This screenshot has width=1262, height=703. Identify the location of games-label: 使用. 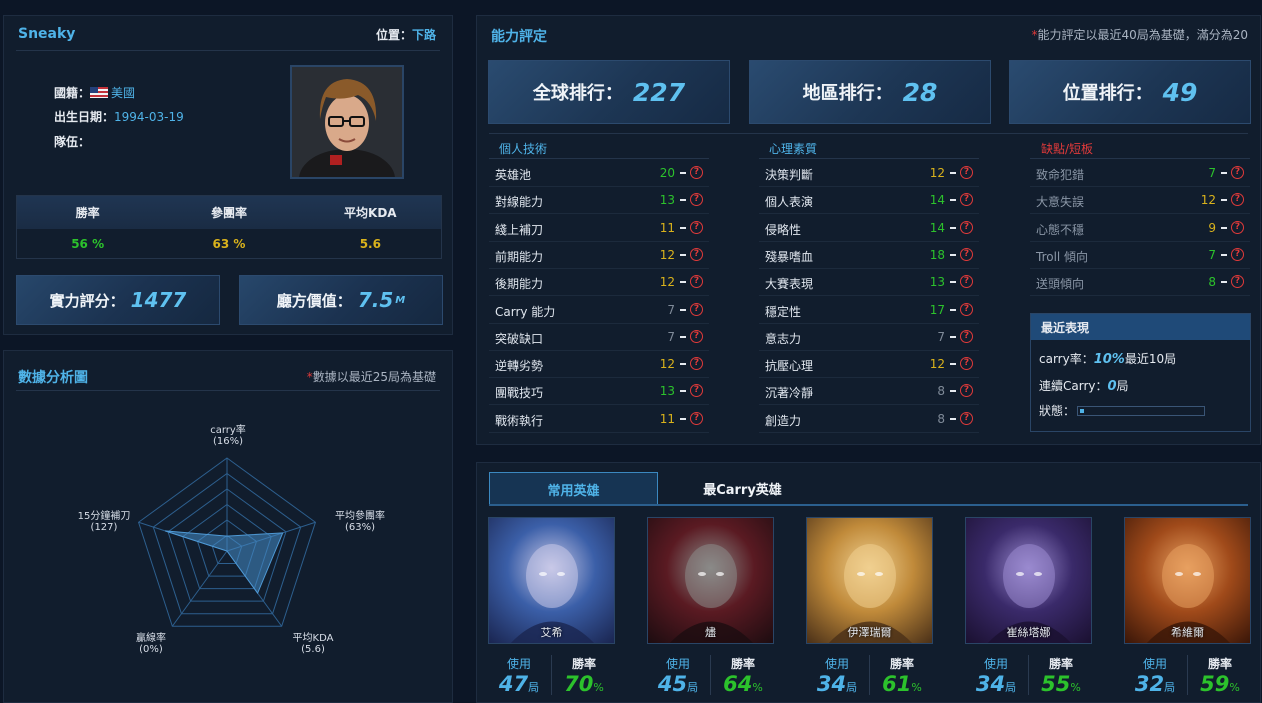
(518, 664).